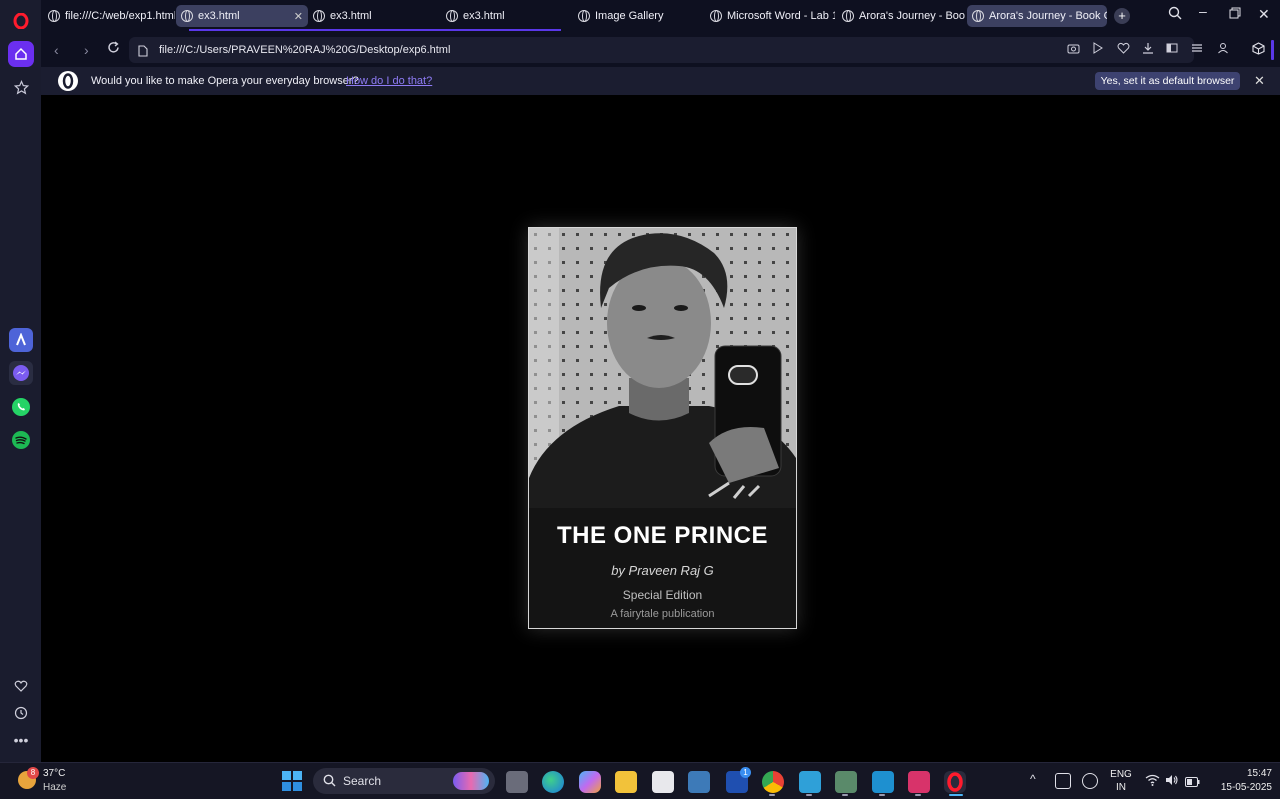 Image resolution: width=1280 pixels, height=799 pixels. I want to click on close-window-button: ✕, so click(1264, 14).